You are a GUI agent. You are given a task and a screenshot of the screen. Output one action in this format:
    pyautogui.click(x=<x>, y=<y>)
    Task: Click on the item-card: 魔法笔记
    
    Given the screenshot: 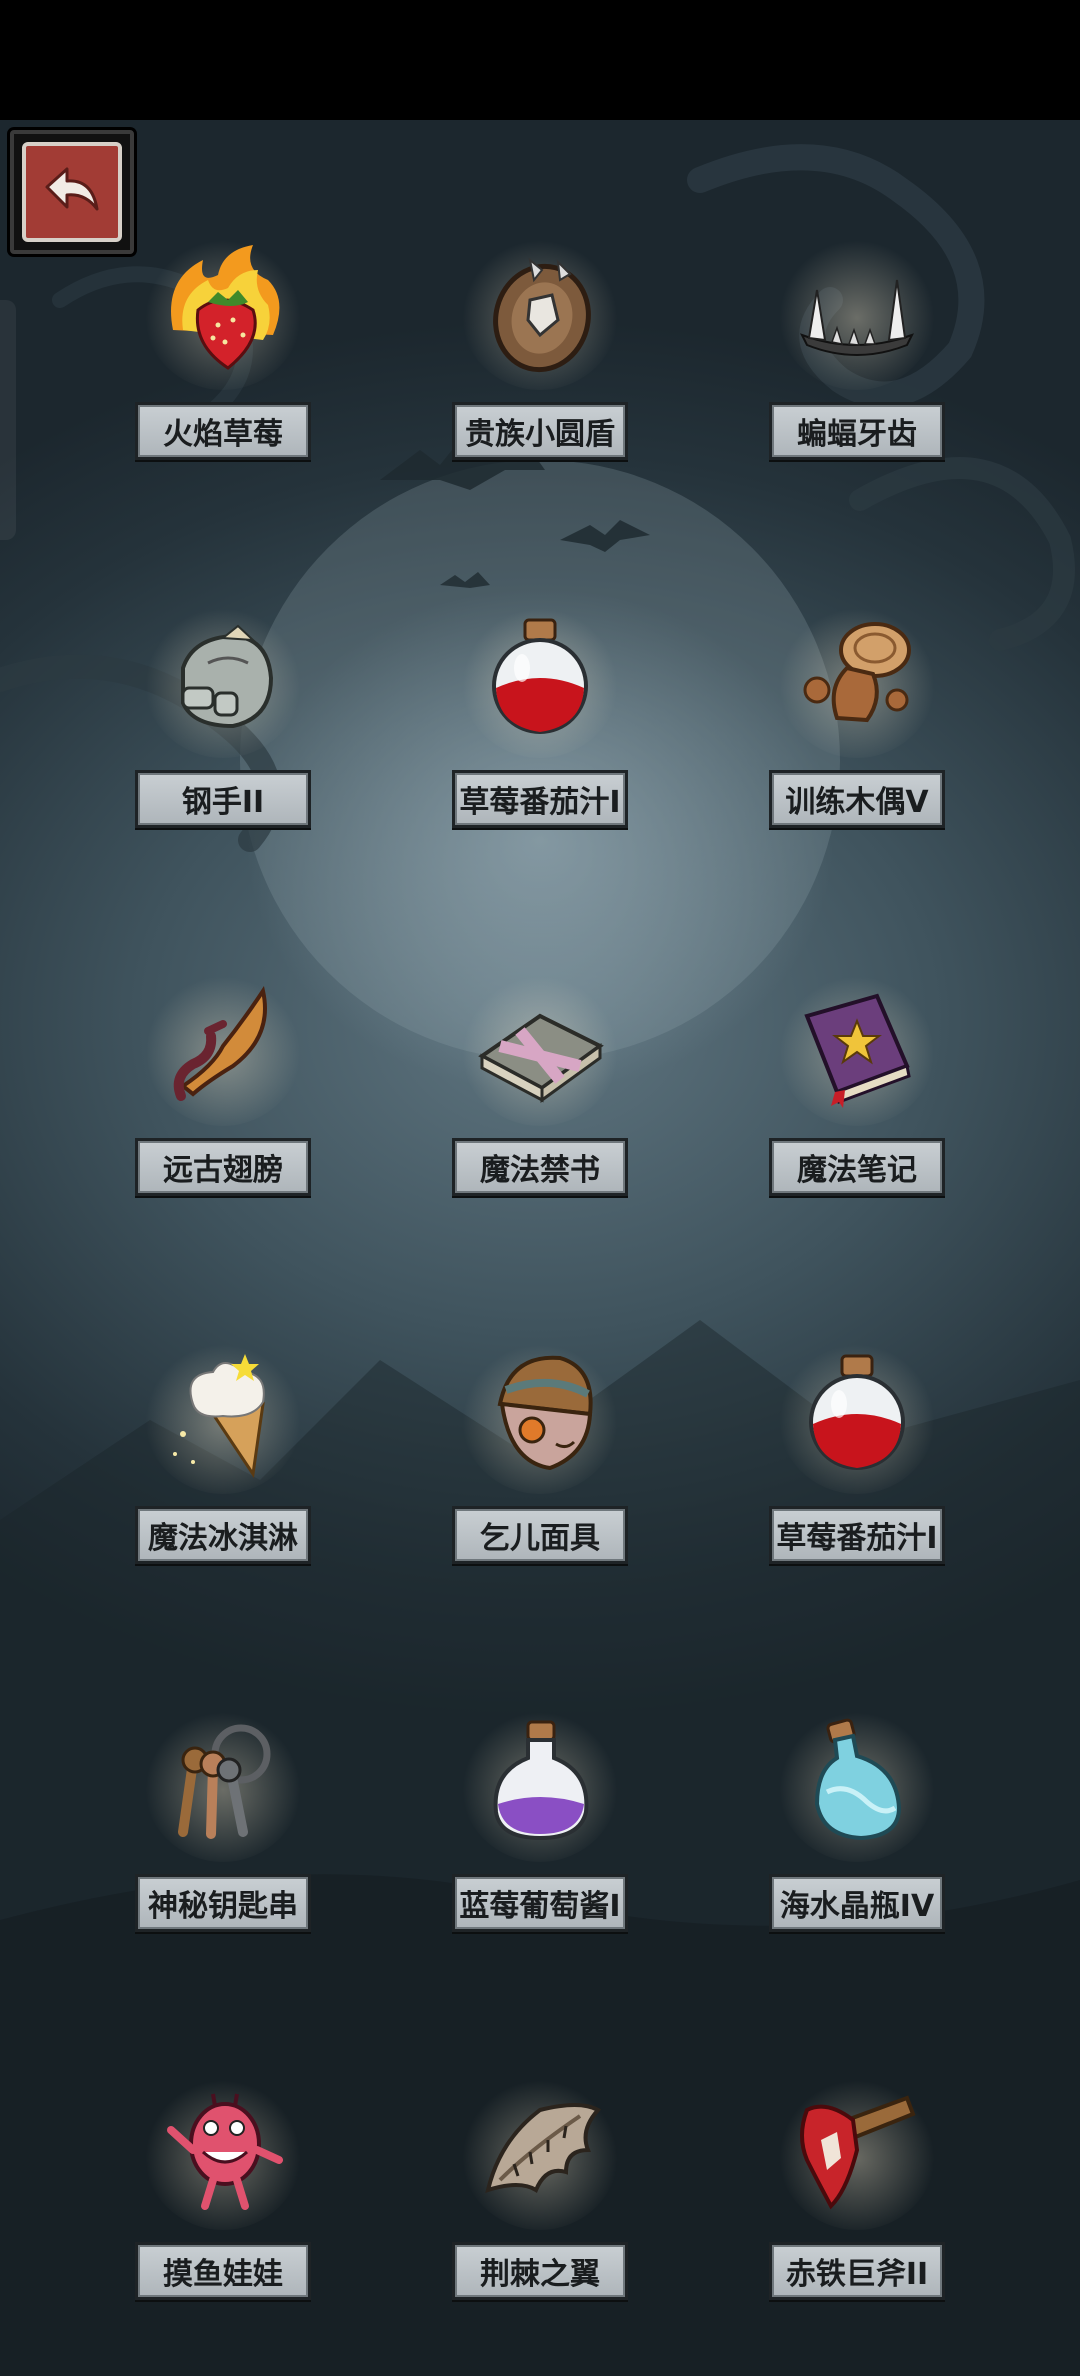 What is the action you would take?
    pyautogui.click(x=857, y=1126)
    